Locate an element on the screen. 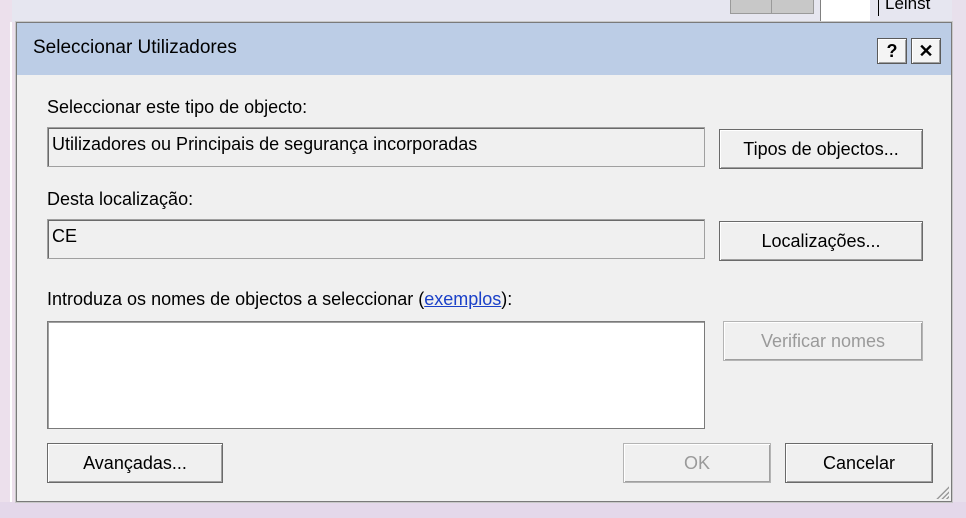  resize-grip is located at coordinates (941, 491).